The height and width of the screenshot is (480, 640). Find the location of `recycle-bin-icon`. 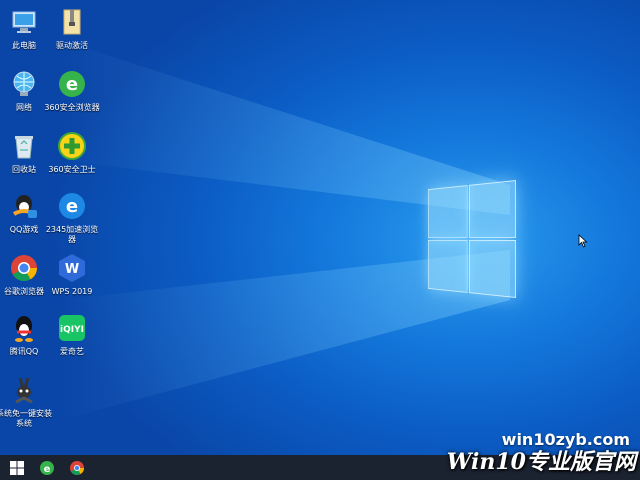

recycle-bin-icon is located at coordinates (24, 146).